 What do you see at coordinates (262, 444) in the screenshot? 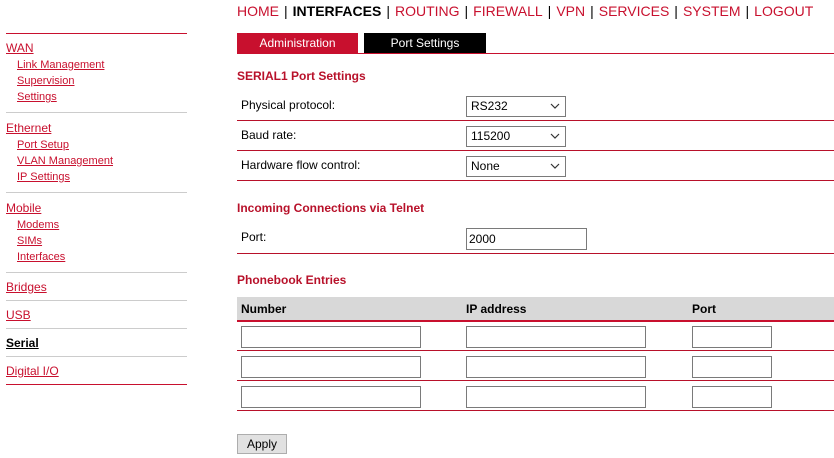
I see `apply-button: Apply` at bounding box center [262, 444].